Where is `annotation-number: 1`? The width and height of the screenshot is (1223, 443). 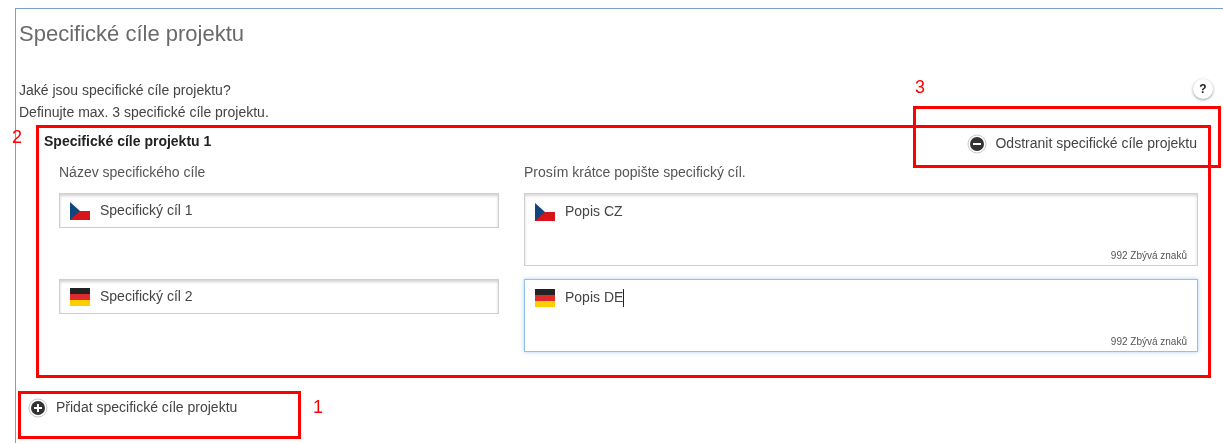
annotation-number: 1 is located at coordinates (318, 407).